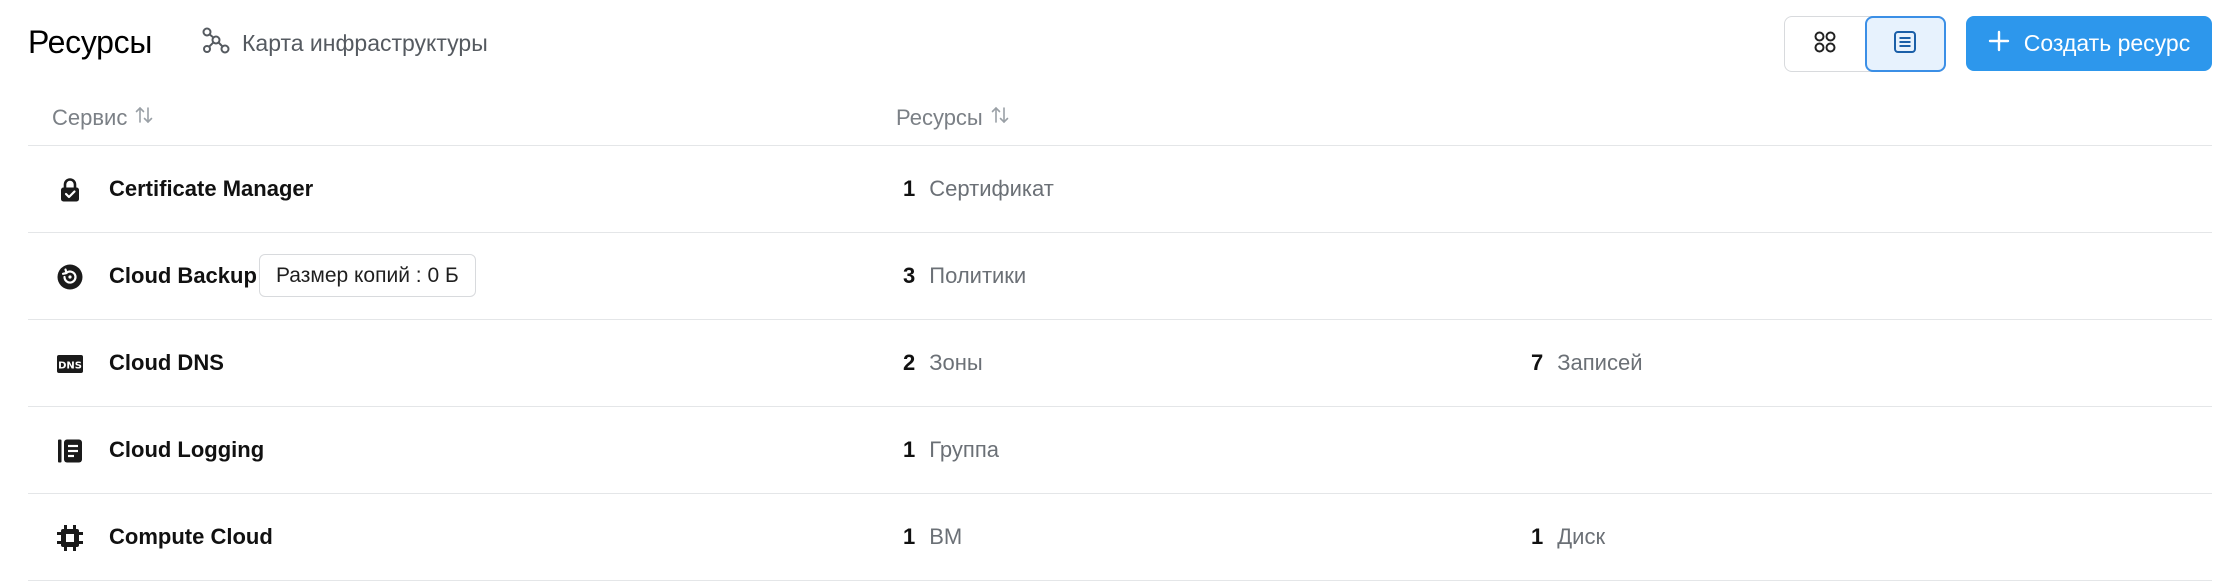 This screenshot has width=2240, height=583. What do you see at coordinates (2107, 43) in the screenshot?
I see `create-resource-label: Создать ресурс` at bounding box center [2107, 43].